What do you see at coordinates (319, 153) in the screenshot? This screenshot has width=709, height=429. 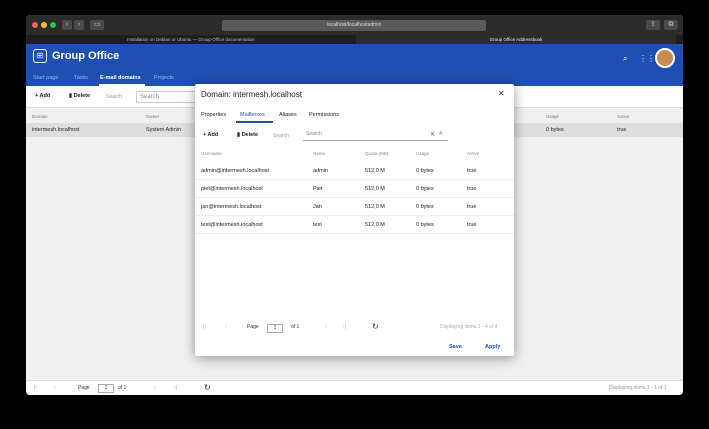 I see `col-name: Name` at bounding box center [319, 153].